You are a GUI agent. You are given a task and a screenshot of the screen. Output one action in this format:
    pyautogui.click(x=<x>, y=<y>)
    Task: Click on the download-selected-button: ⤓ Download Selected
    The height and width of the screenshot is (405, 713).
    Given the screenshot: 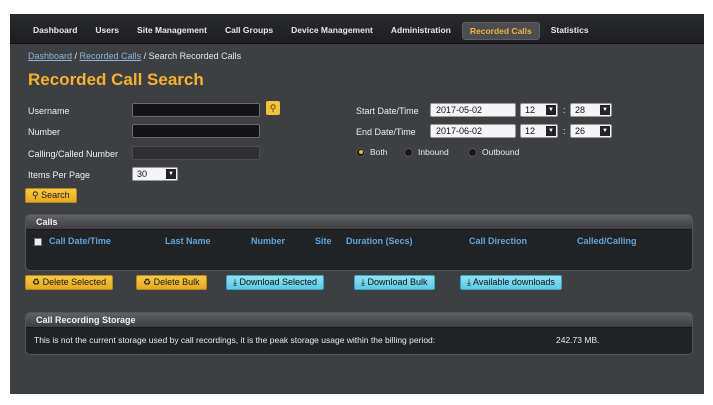 What is the action you would take?
    pyautogui.click(x=275, y=282)
    